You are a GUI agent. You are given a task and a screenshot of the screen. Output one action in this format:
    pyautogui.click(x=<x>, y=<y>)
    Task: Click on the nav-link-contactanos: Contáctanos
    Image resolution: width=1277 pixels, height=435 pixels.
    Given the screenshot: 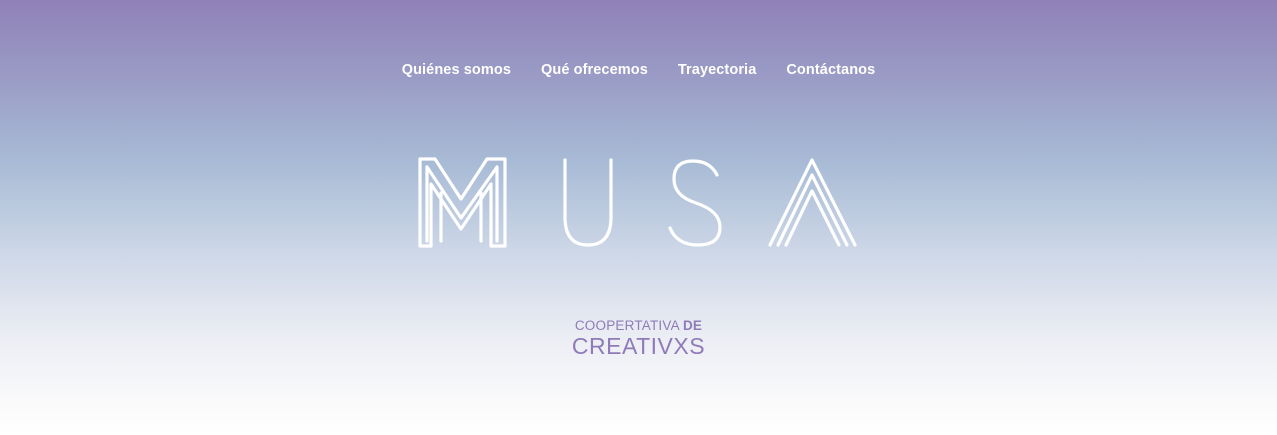 What is the action you would take?
    pyautogui.click(x=830, y=70)
    